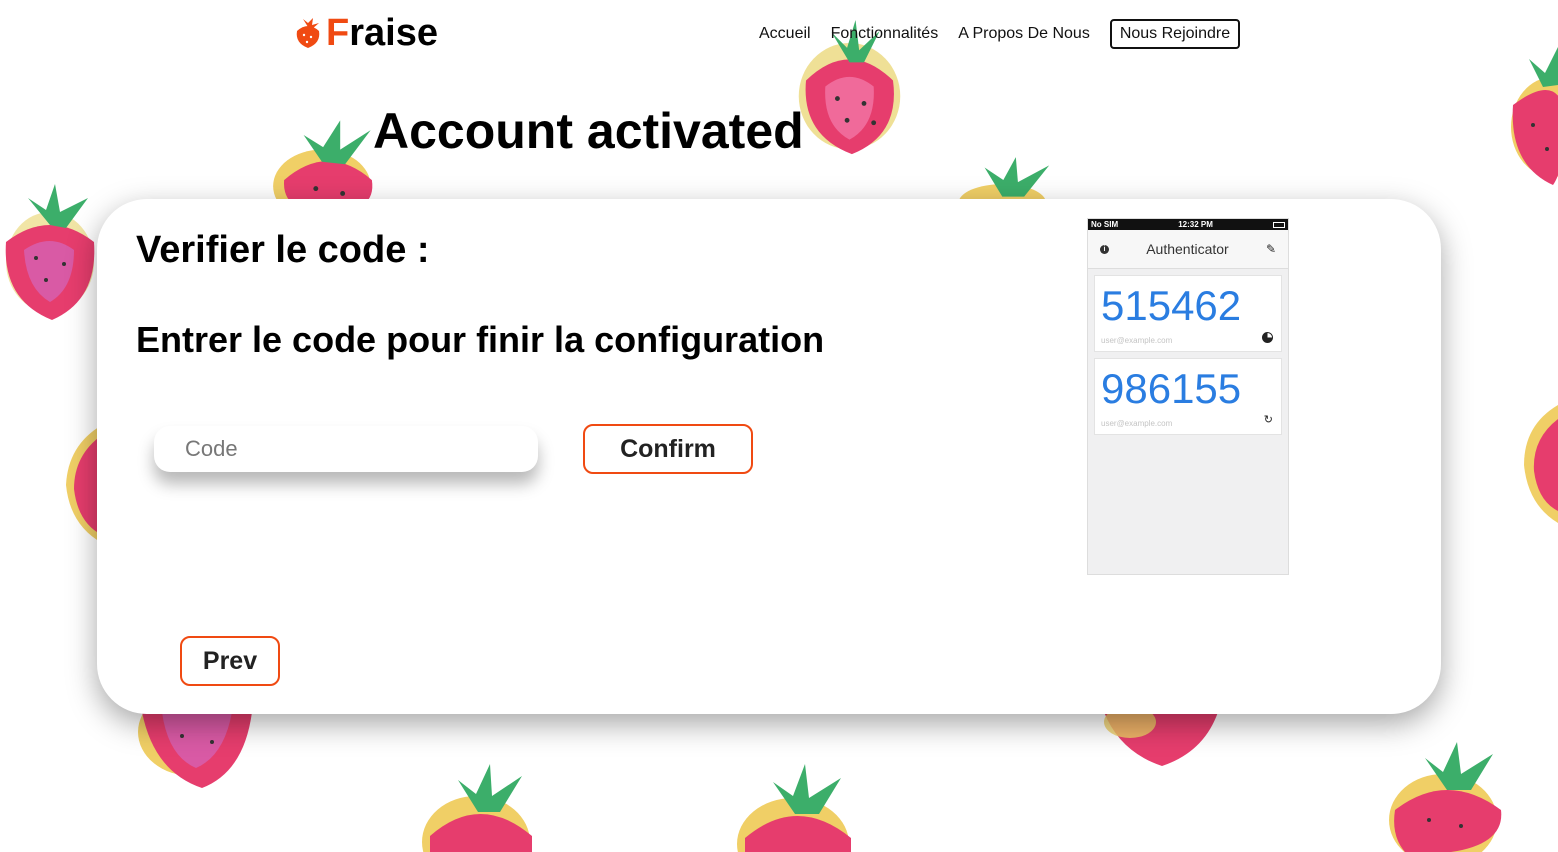 Image resolution: width=1558 pixels, height=852 pixels. I want to click on otp-code: 986155, so click(1171, 388).